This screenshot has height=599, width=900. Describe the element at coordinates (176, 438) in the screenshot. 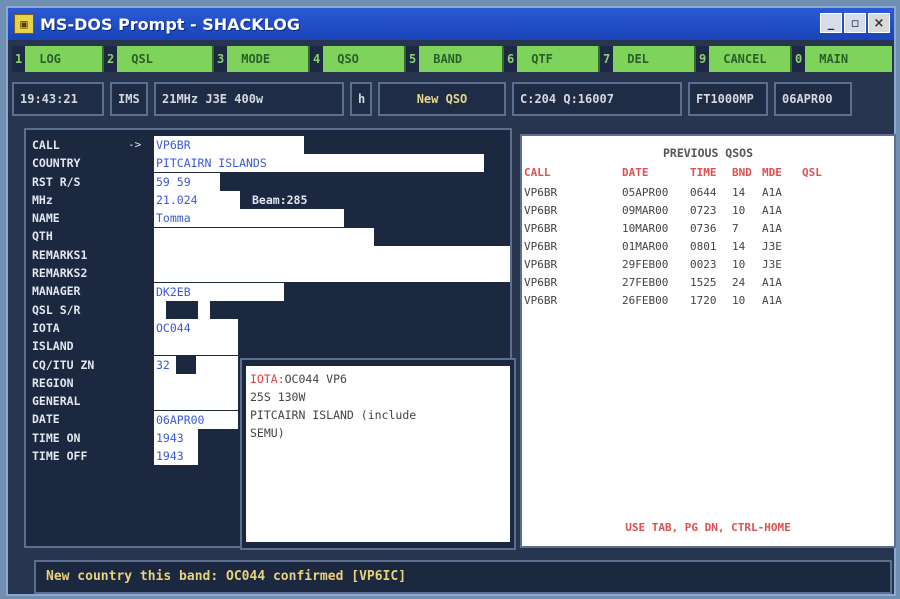

I see `time-on-field: 1943` at that location.